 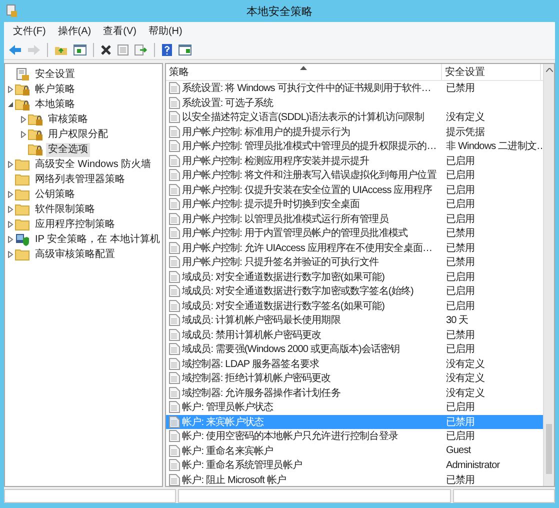 I want to click on menu-item: 查看(V), so click(x=120, y=31).